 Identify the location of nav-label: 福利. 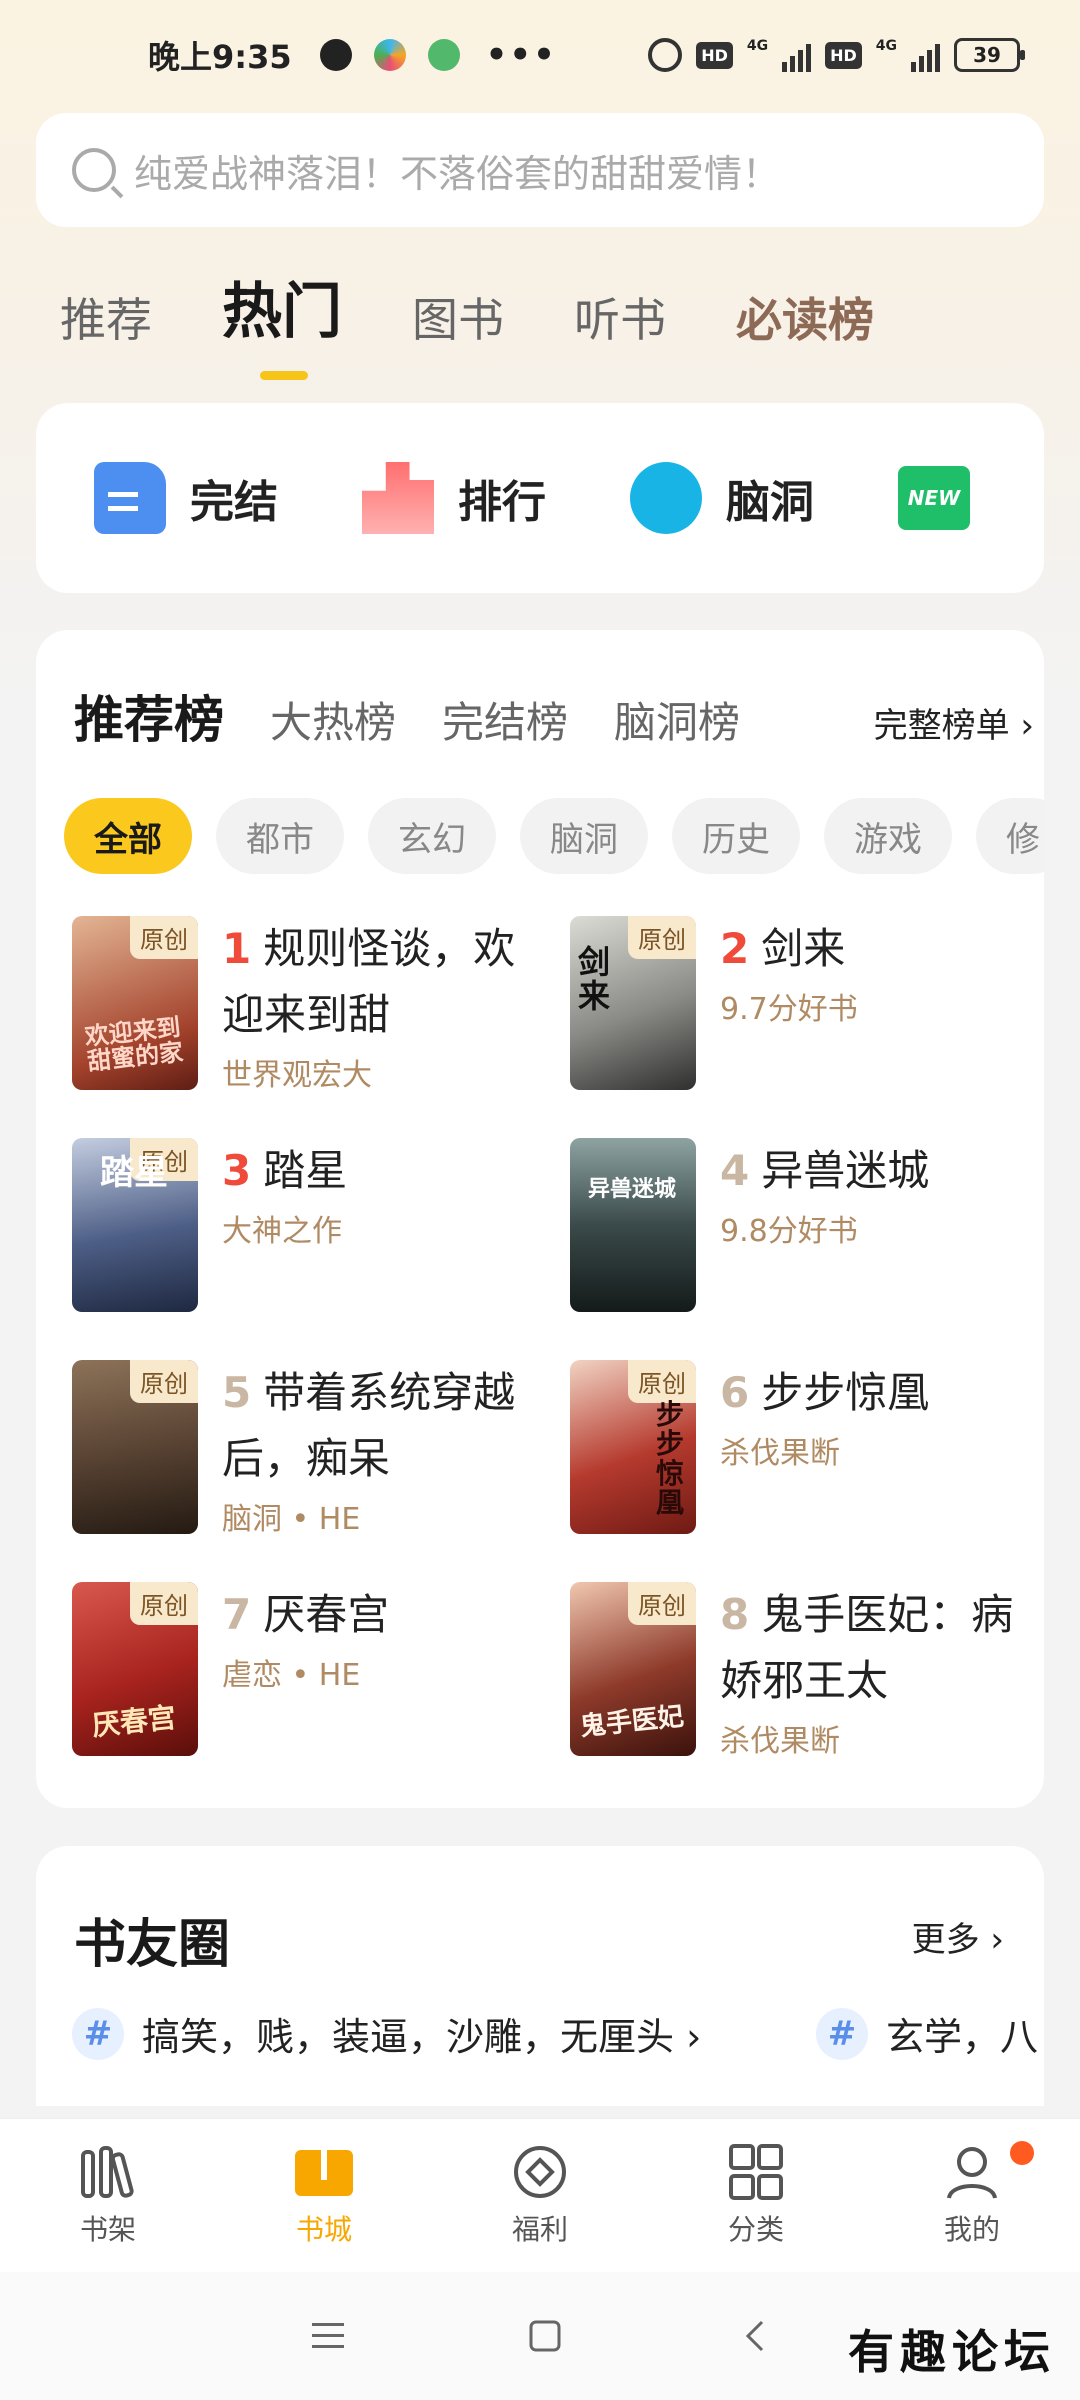
(539, 2229).